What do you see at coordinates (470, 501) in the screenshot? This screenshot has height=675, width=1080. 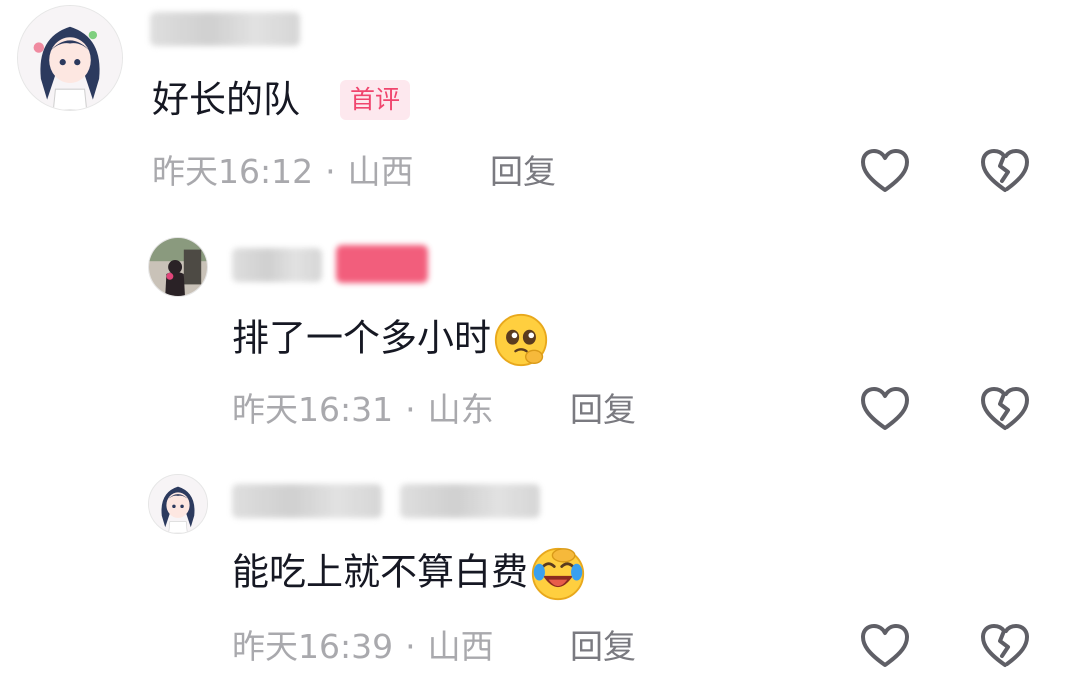 I see `reply-target-blurred` at bounding box center [470, 501].